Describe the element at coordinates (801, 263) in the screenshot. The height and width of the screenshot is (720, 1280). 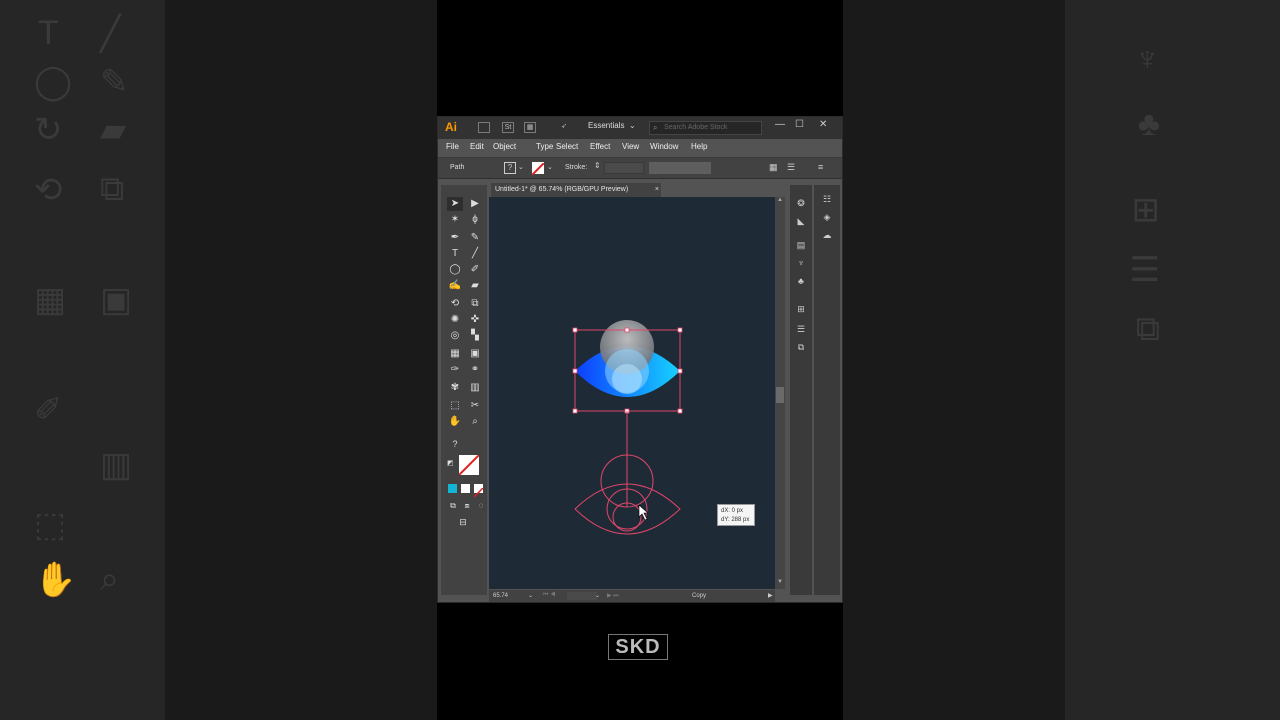
I see `puppet-warp-icon: ♆` at that location.